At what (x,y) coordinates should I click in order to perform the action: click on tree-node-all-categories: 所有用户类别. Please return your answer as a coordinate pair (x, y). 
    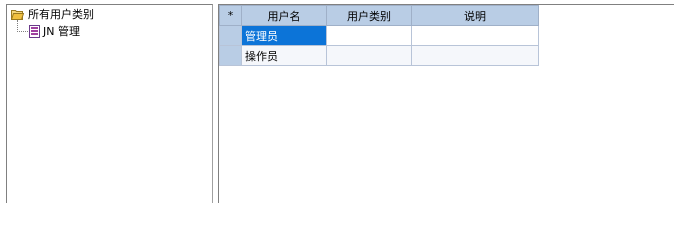
    Looking at the image, I should click on (52, 14).